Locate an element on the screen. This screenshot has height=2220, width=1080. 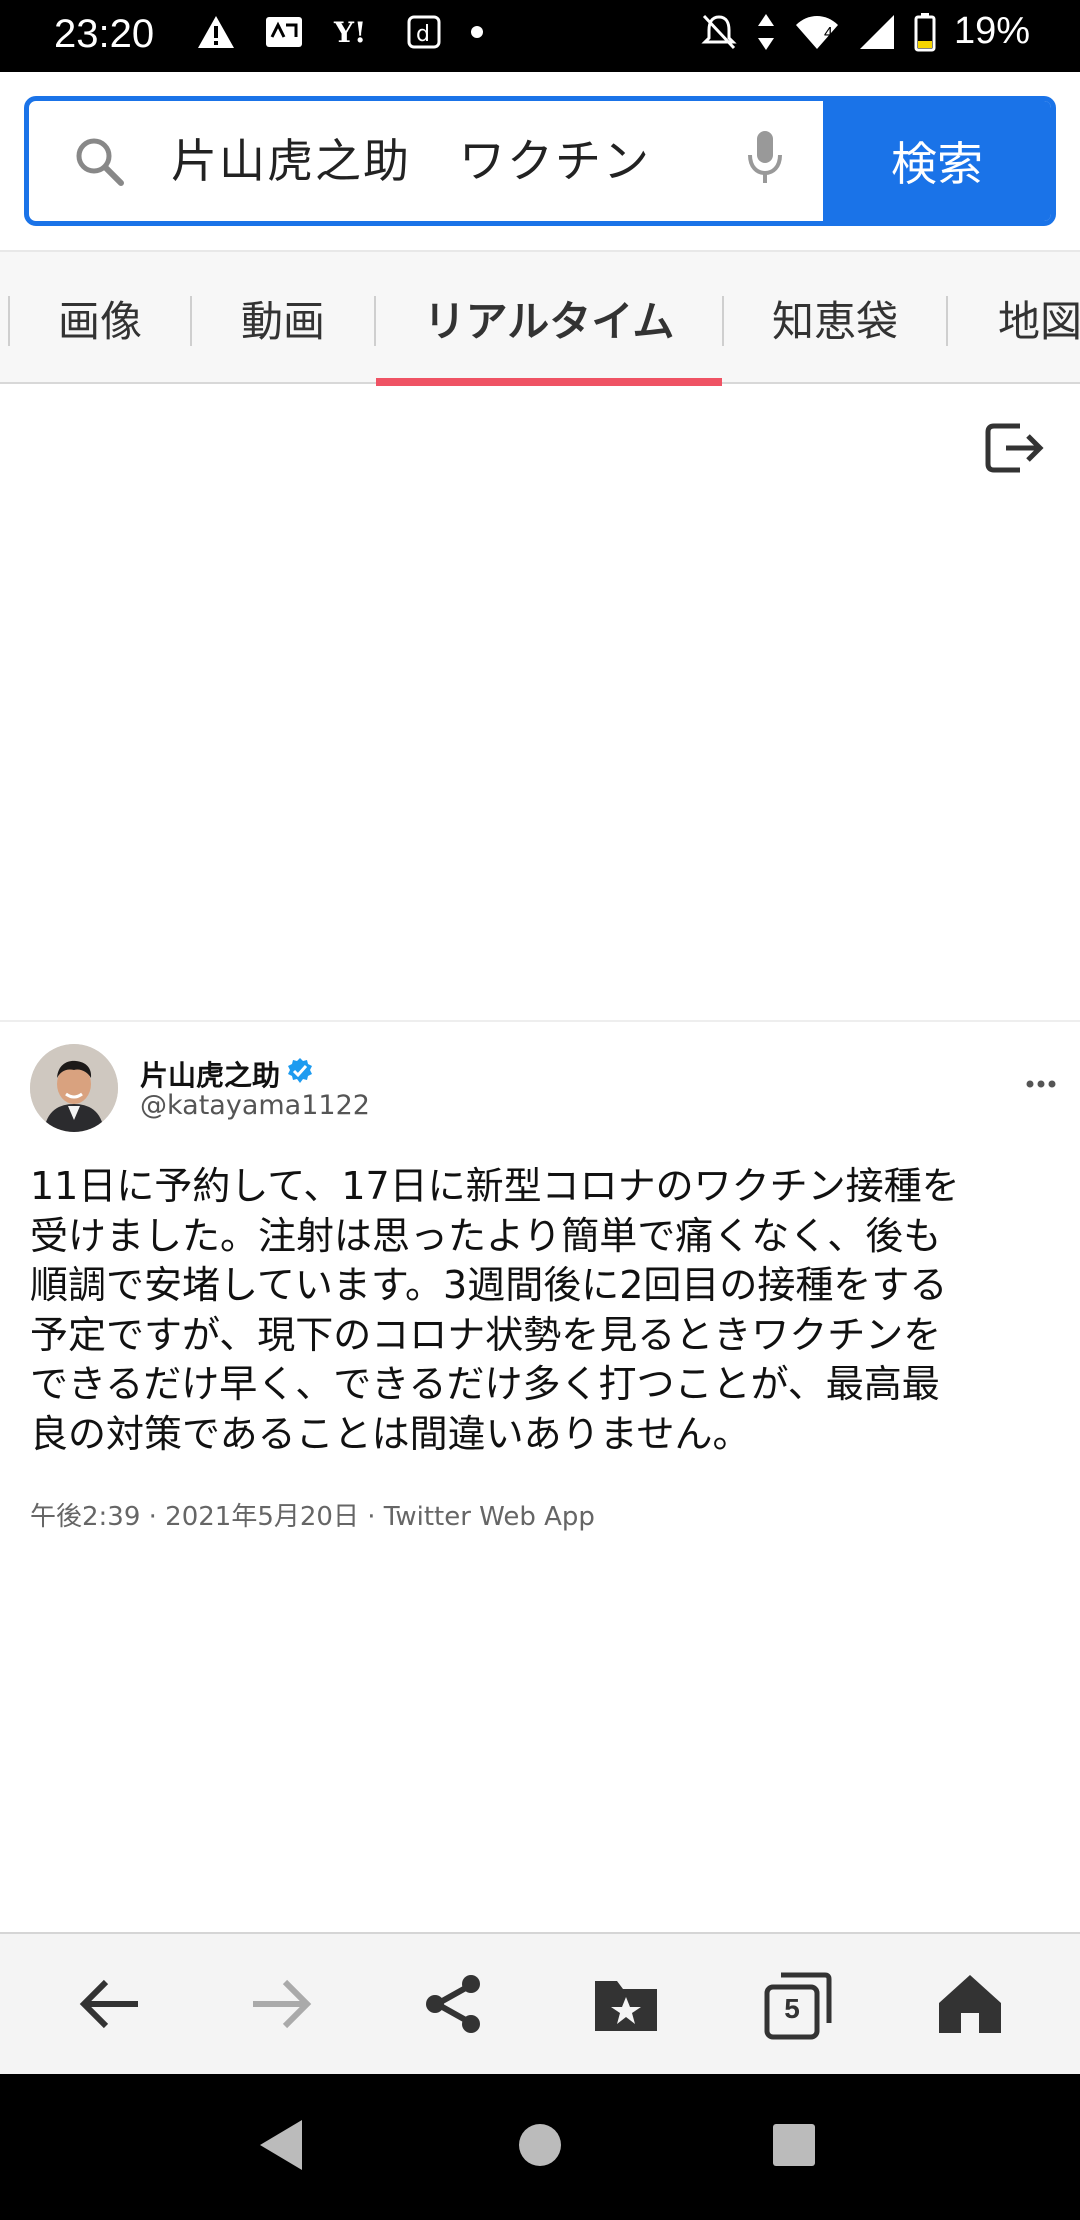
search-area: 検索 is located at coordinates (540, 161).